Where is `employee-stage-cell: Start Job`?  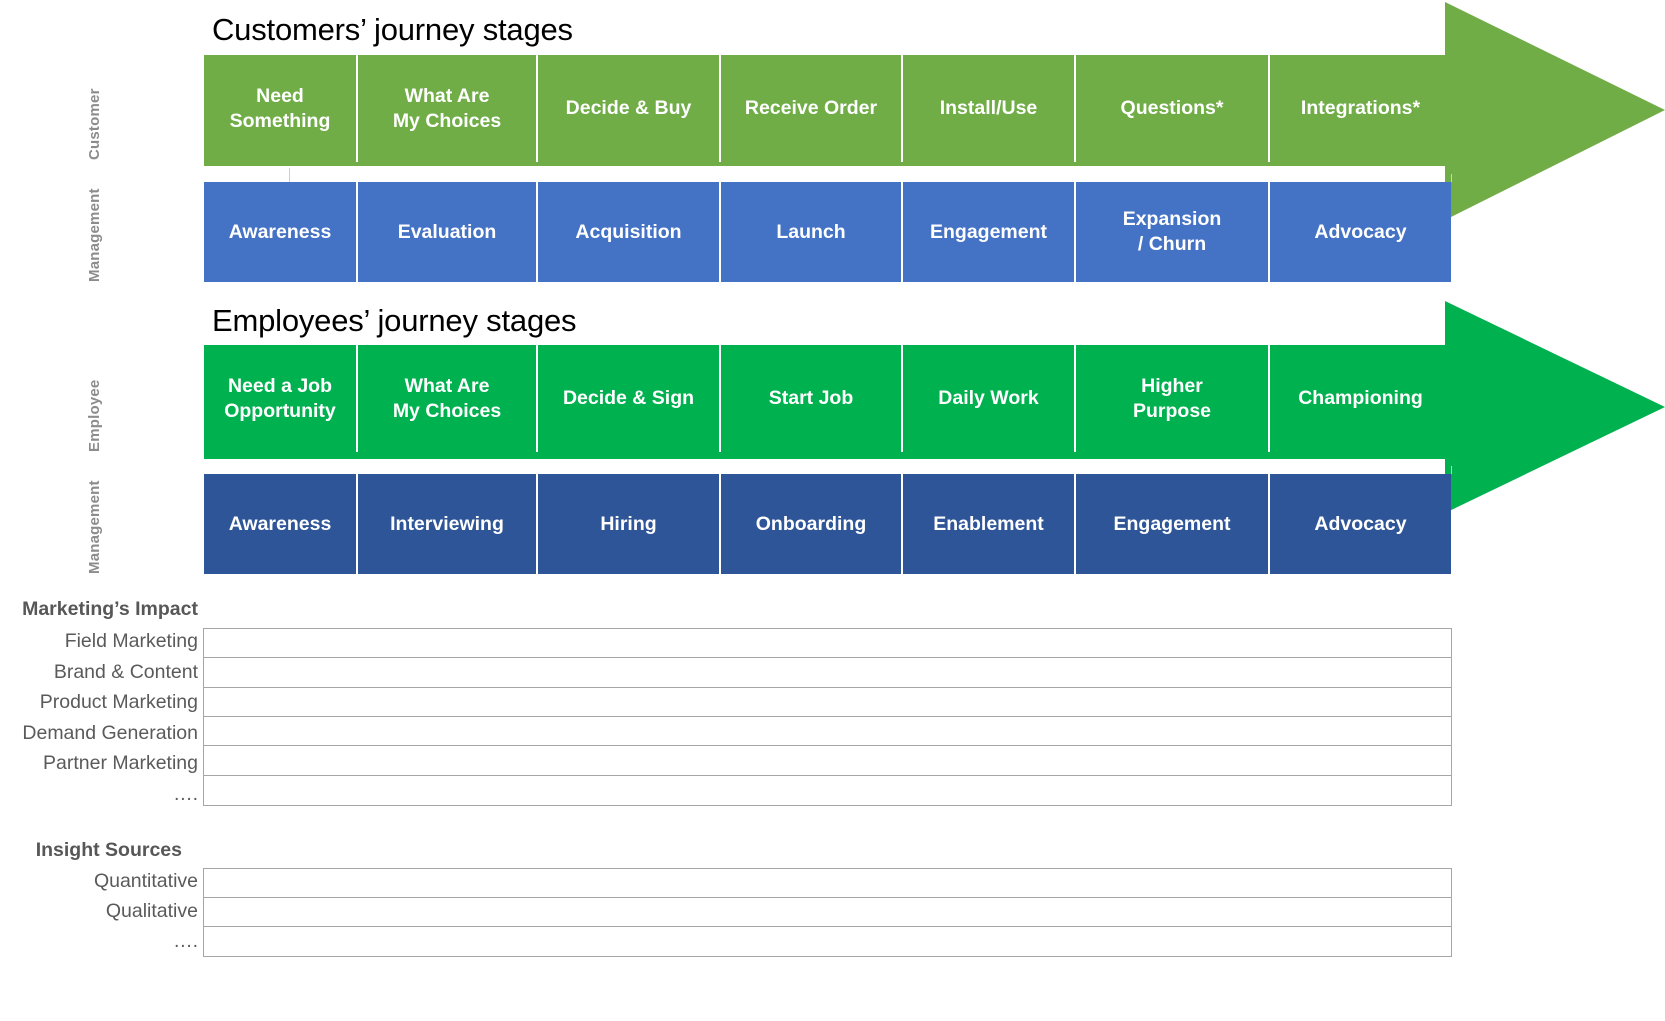 employee-stage-cell: Start Job is located at coordinates (812, 398).